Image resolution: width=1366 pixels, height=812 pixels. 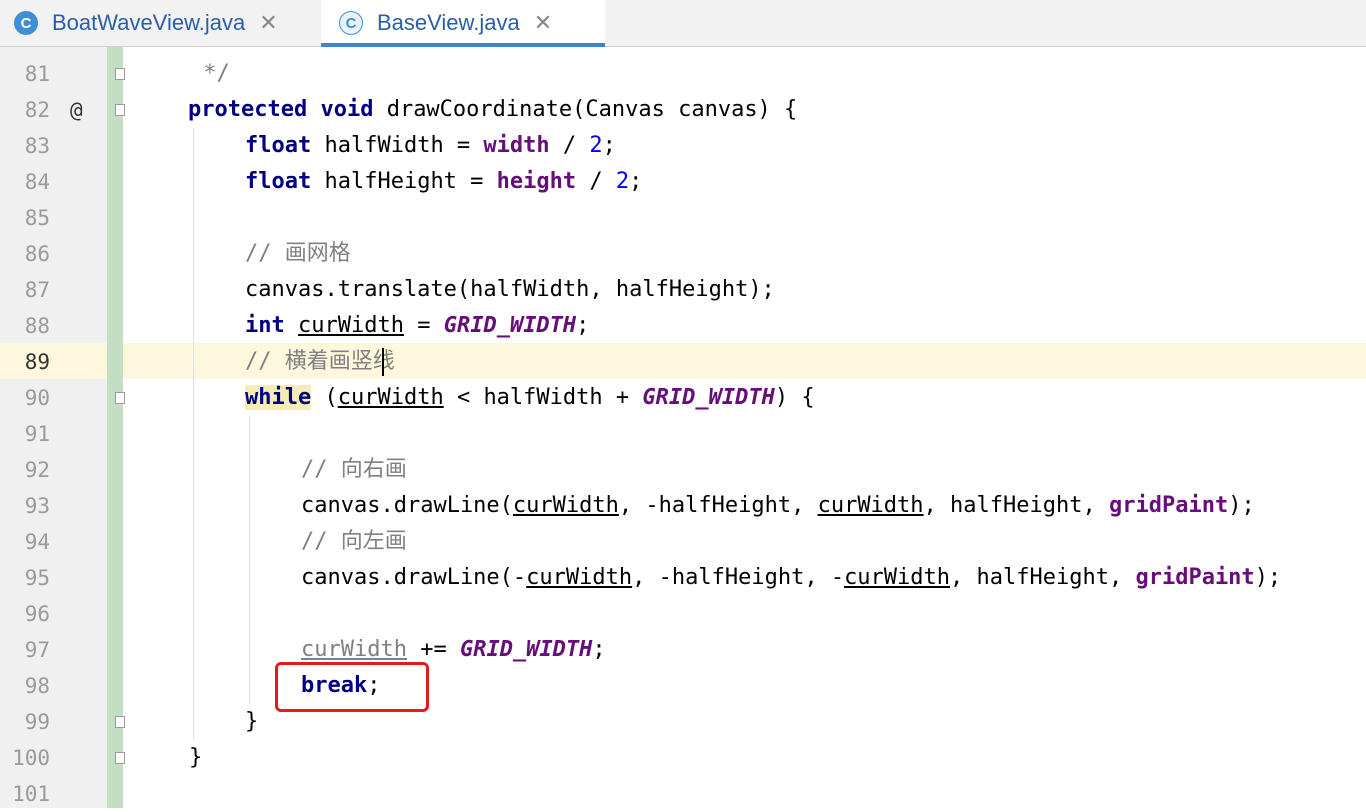 I want to click on code-text: /, so click(x=569, y=145).